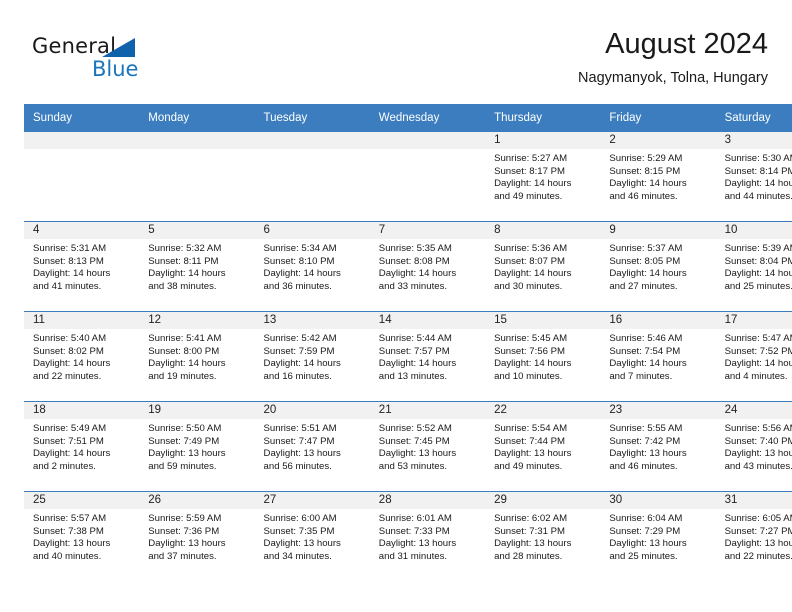 This screenshot has width=792, height=612. Describe the element at coordinates (297, 376) in the screenshot. I see `day-detail-line: and 16 minutes.` at that location.